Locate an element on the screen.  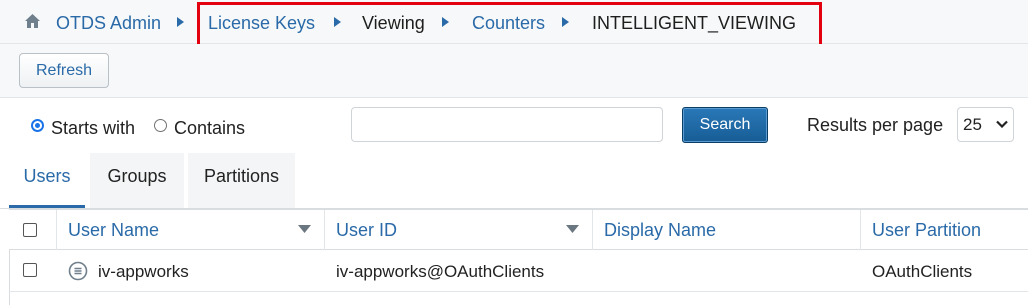
tab-users: Users is located at coordinates (47, 180).